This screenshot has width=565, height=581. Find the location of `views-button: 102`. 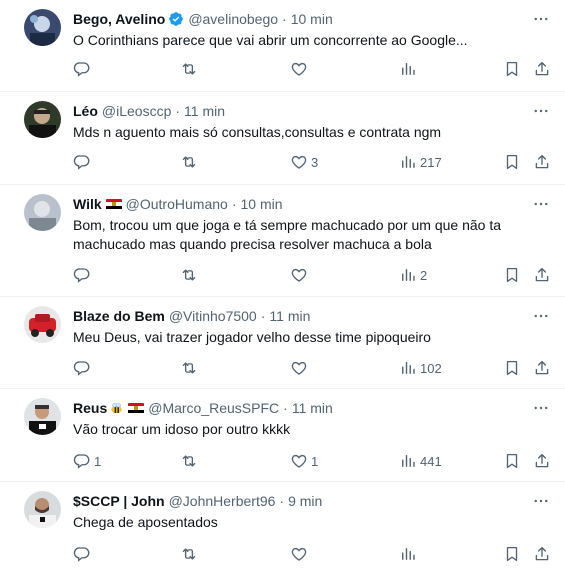

views-button: 102 is located at coordinates (420, 368).